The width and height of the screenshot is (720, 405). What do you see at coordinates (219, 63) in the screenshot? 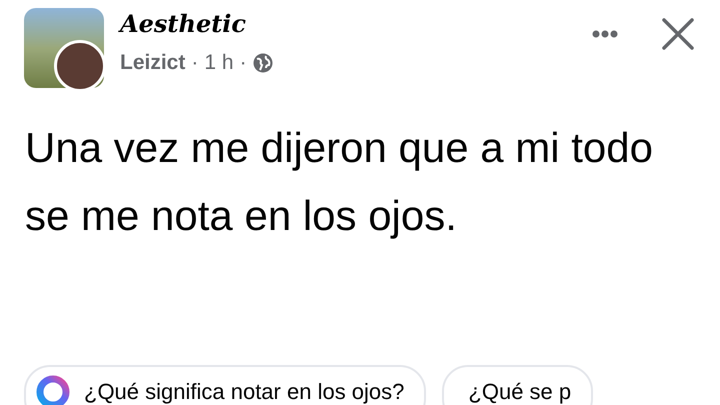
I see `post-time: 1 h` at bounding box center [219, 63].